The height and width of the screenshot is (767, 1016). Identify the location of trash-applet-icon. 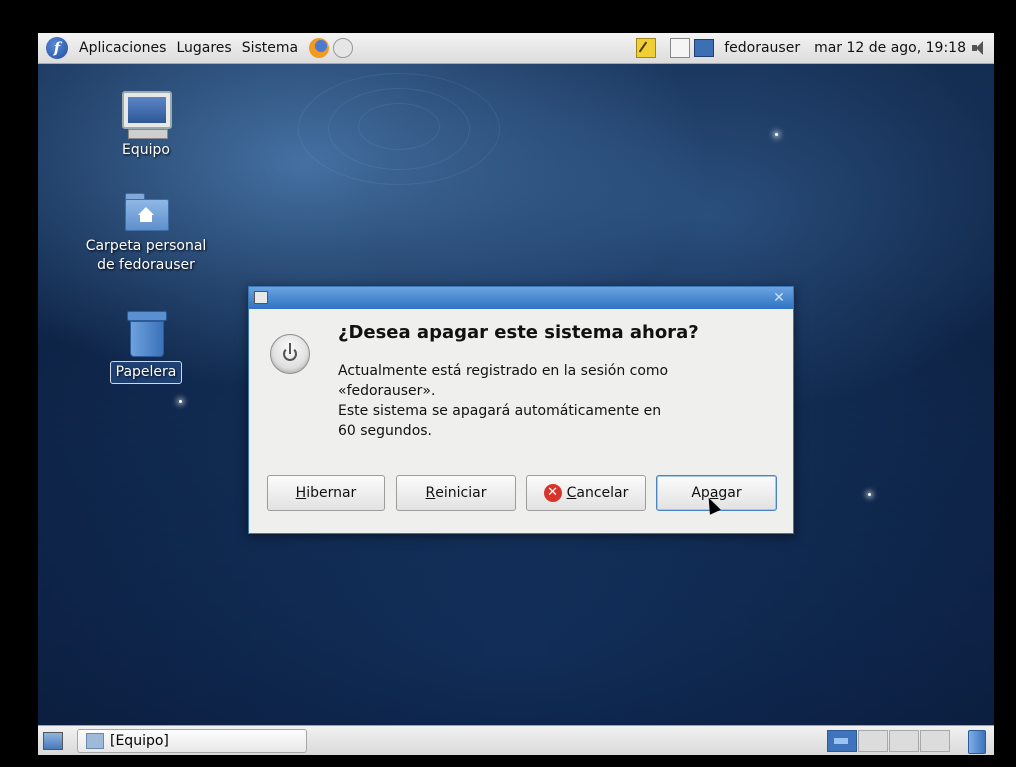
(977, 742).